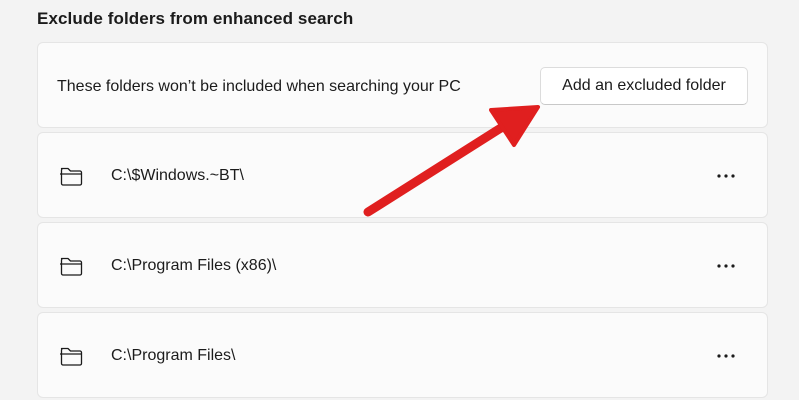 This screenshot has height=400, width=799. Describe the element at coordinates (644, 86) in the screenshot. I see `add-excluded-folder-button: Add an excluded folder` at that location.